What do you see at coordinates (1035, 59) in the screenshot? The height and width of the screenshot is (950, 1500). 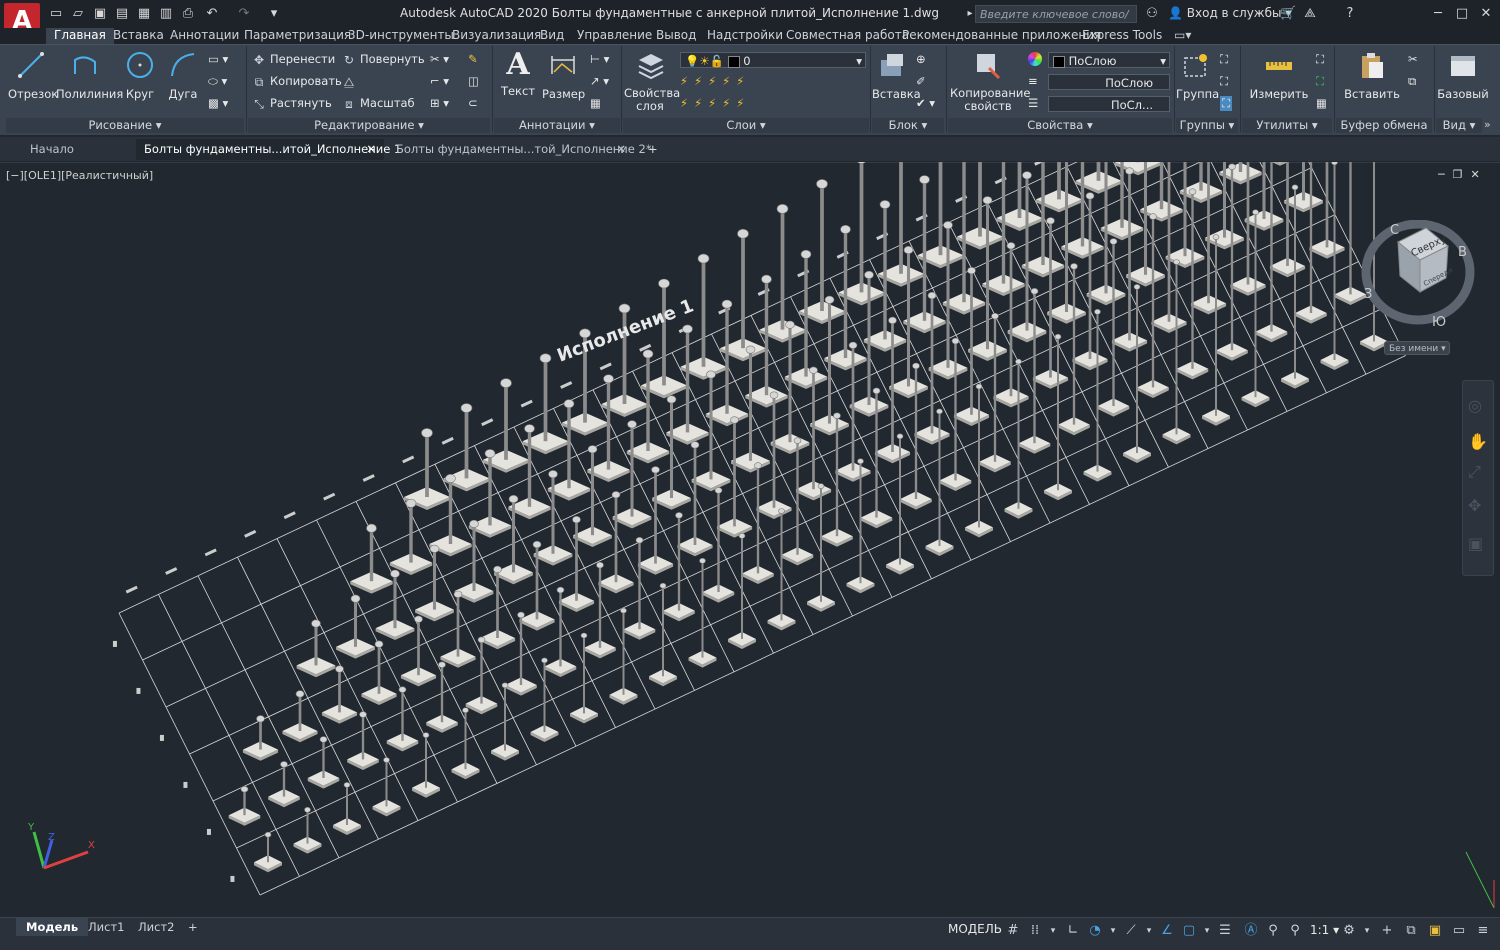 I see `color-wheel-icon` at bounding box center [1035, 59].